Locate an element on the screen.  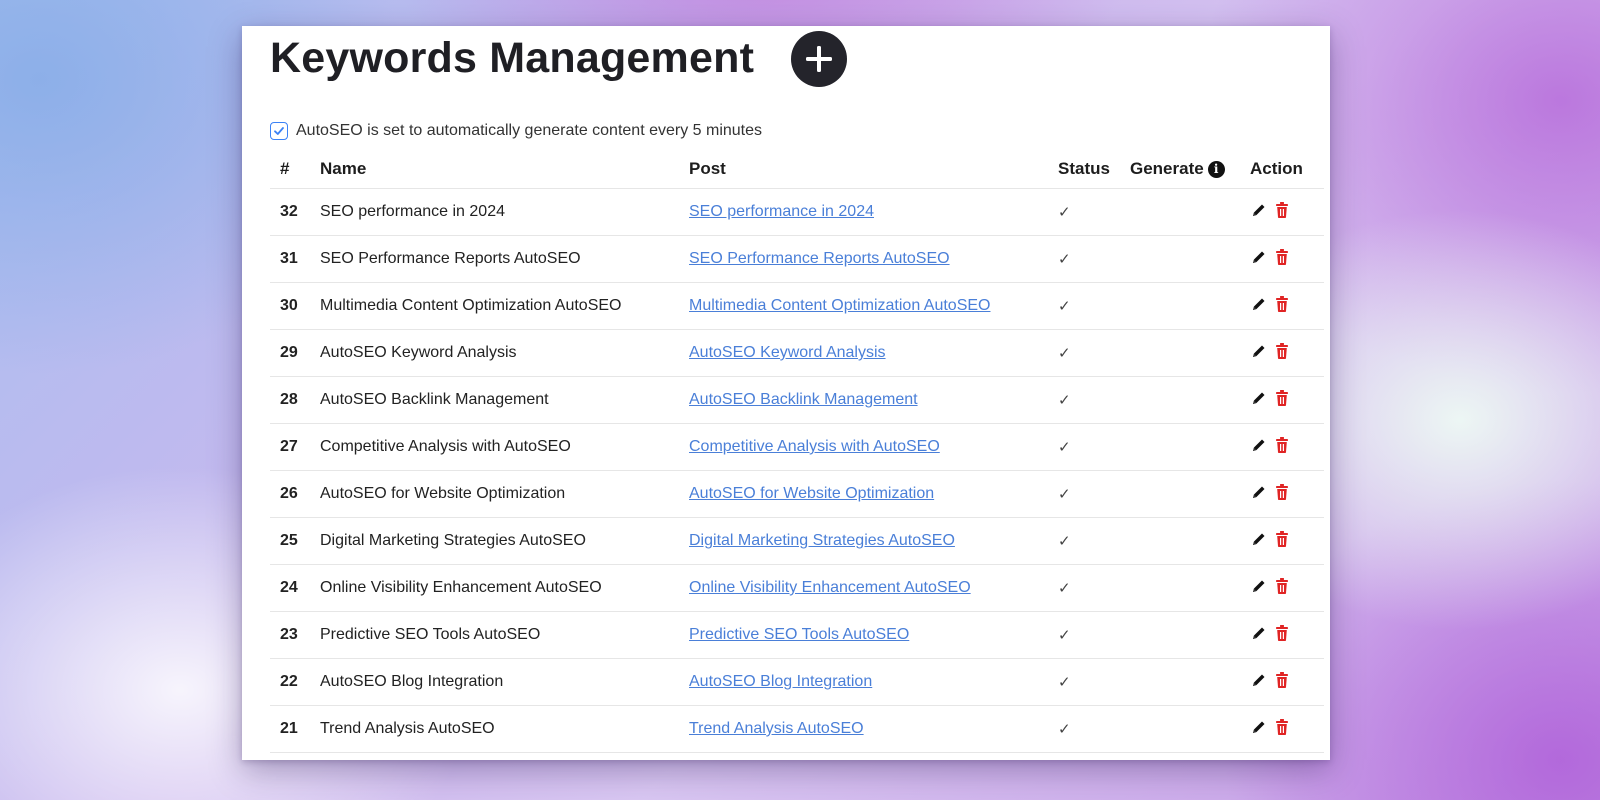
row-post-link: Online Visibility Enhancement AutoSEO is located at coordinates (830, 587).